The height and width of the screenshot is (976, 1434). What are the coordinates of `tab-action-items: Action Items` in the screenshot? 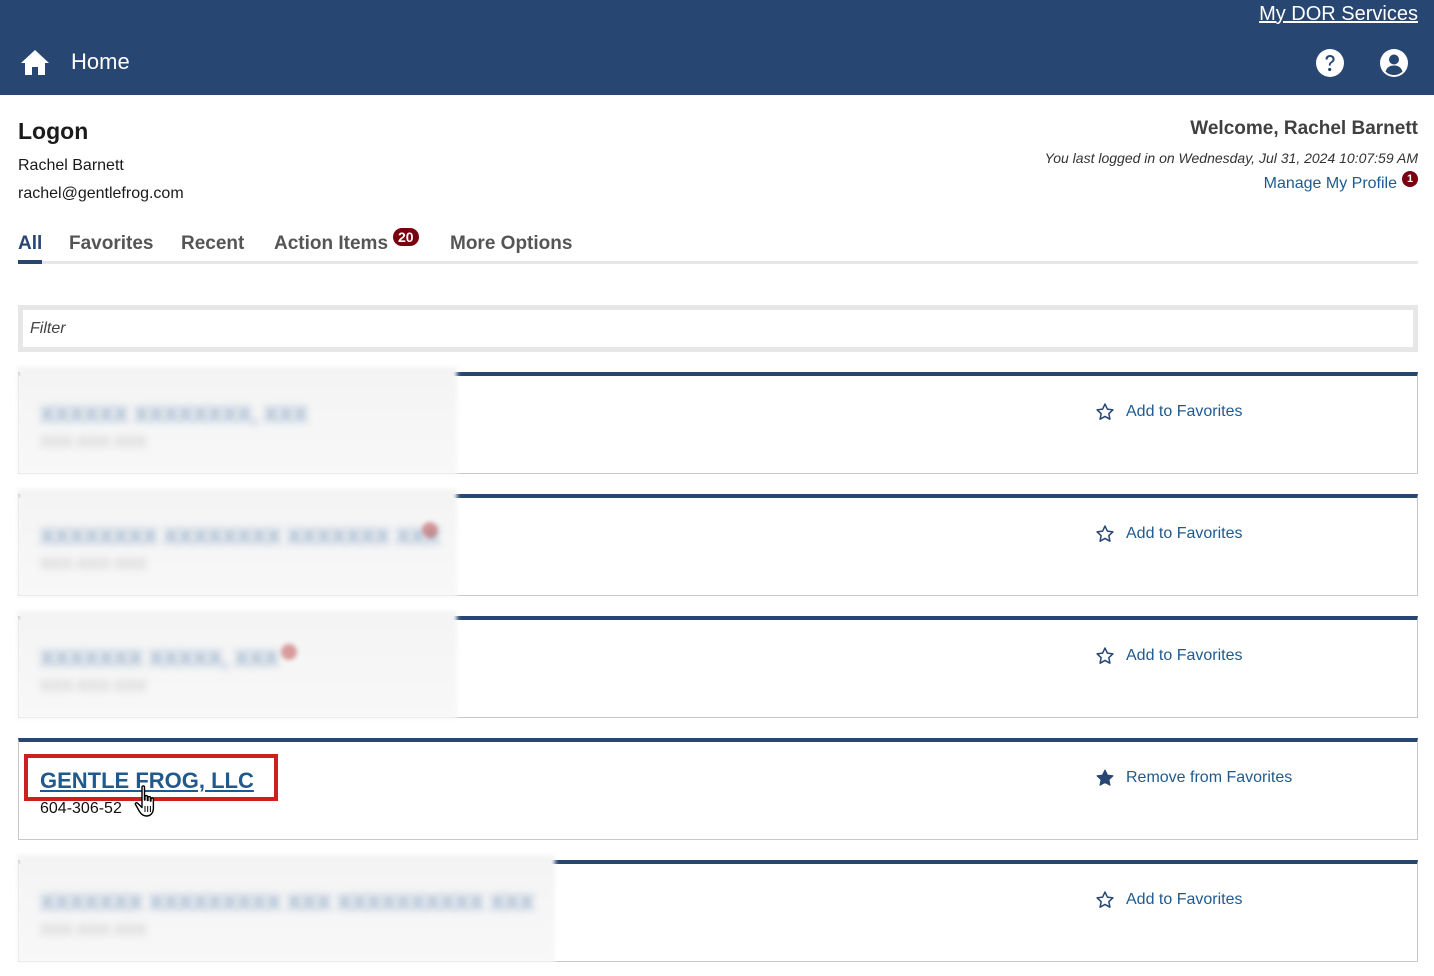 It's located at (331, 244).